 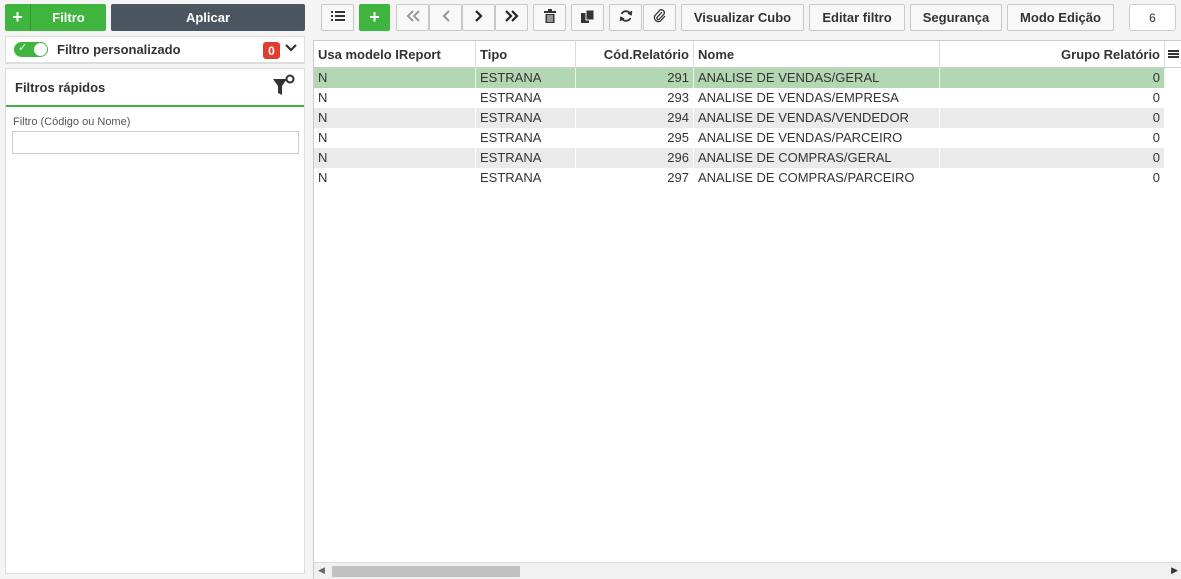 What do you see at coordinates (1060, 17) in the screenshot?
I see `modo-edicao-button: Modo Edição` at bounding box center [1060, 17].